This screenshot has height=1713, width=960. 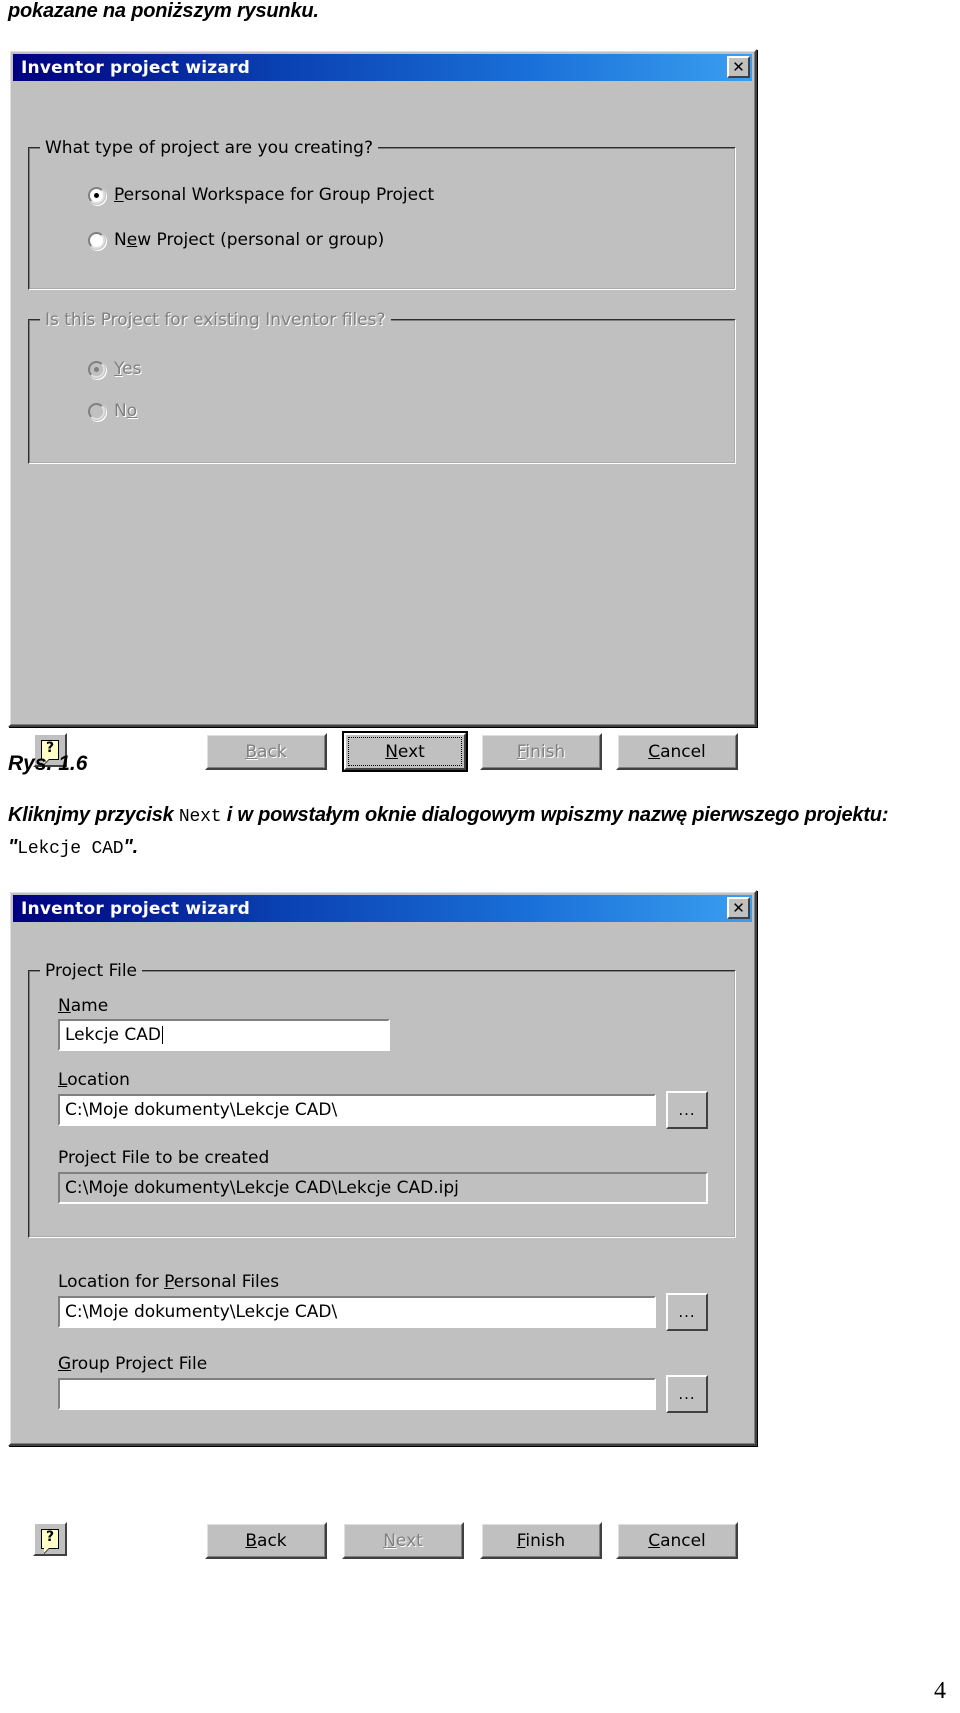 What do you see at coordinates (940, 1691) in the screenshot?
I see `page-number: 4` at bounding box center [940, 1691].